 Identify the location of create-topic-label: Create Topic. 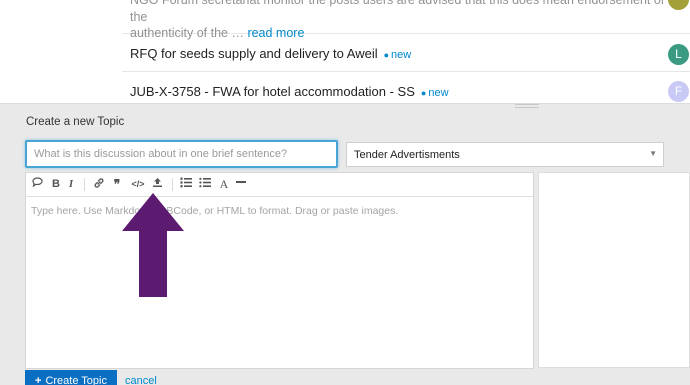
(76, 380).